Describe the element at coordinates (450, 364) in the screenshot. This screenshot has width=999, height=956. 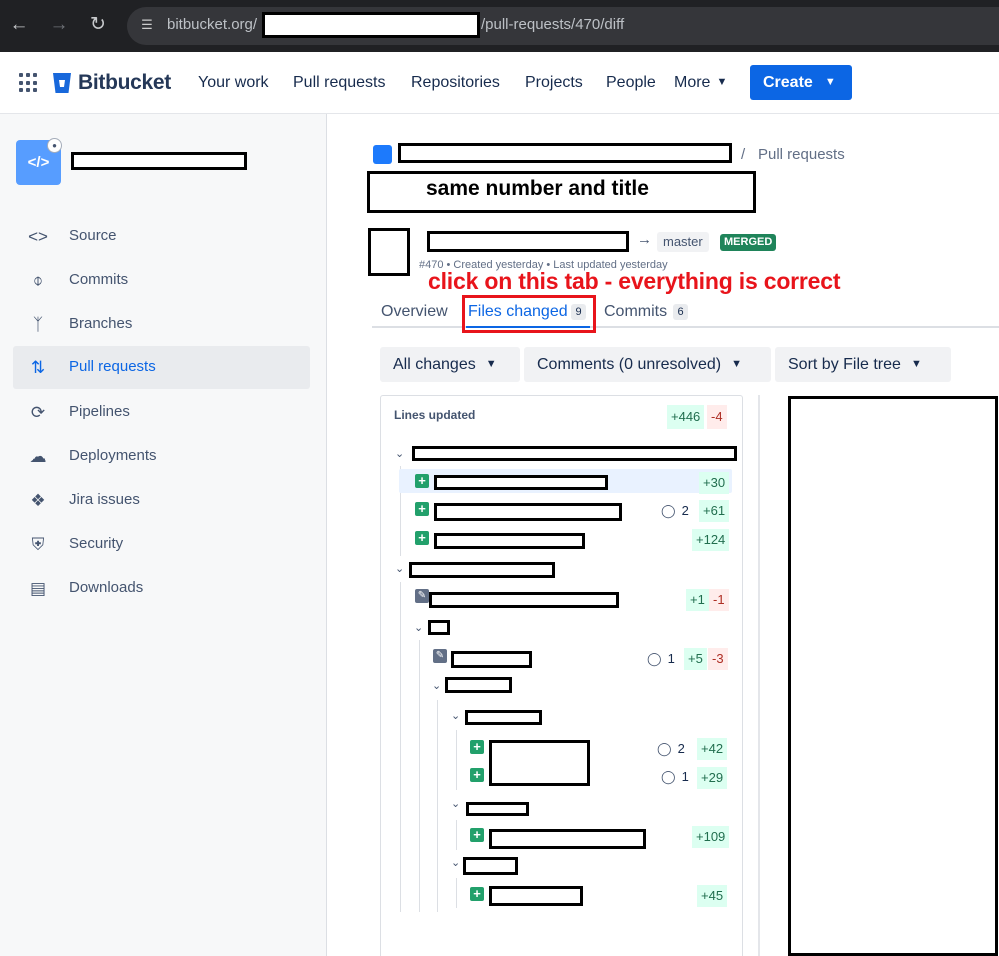
I see `all-changes-dropdown: All changes ▼` at that location.